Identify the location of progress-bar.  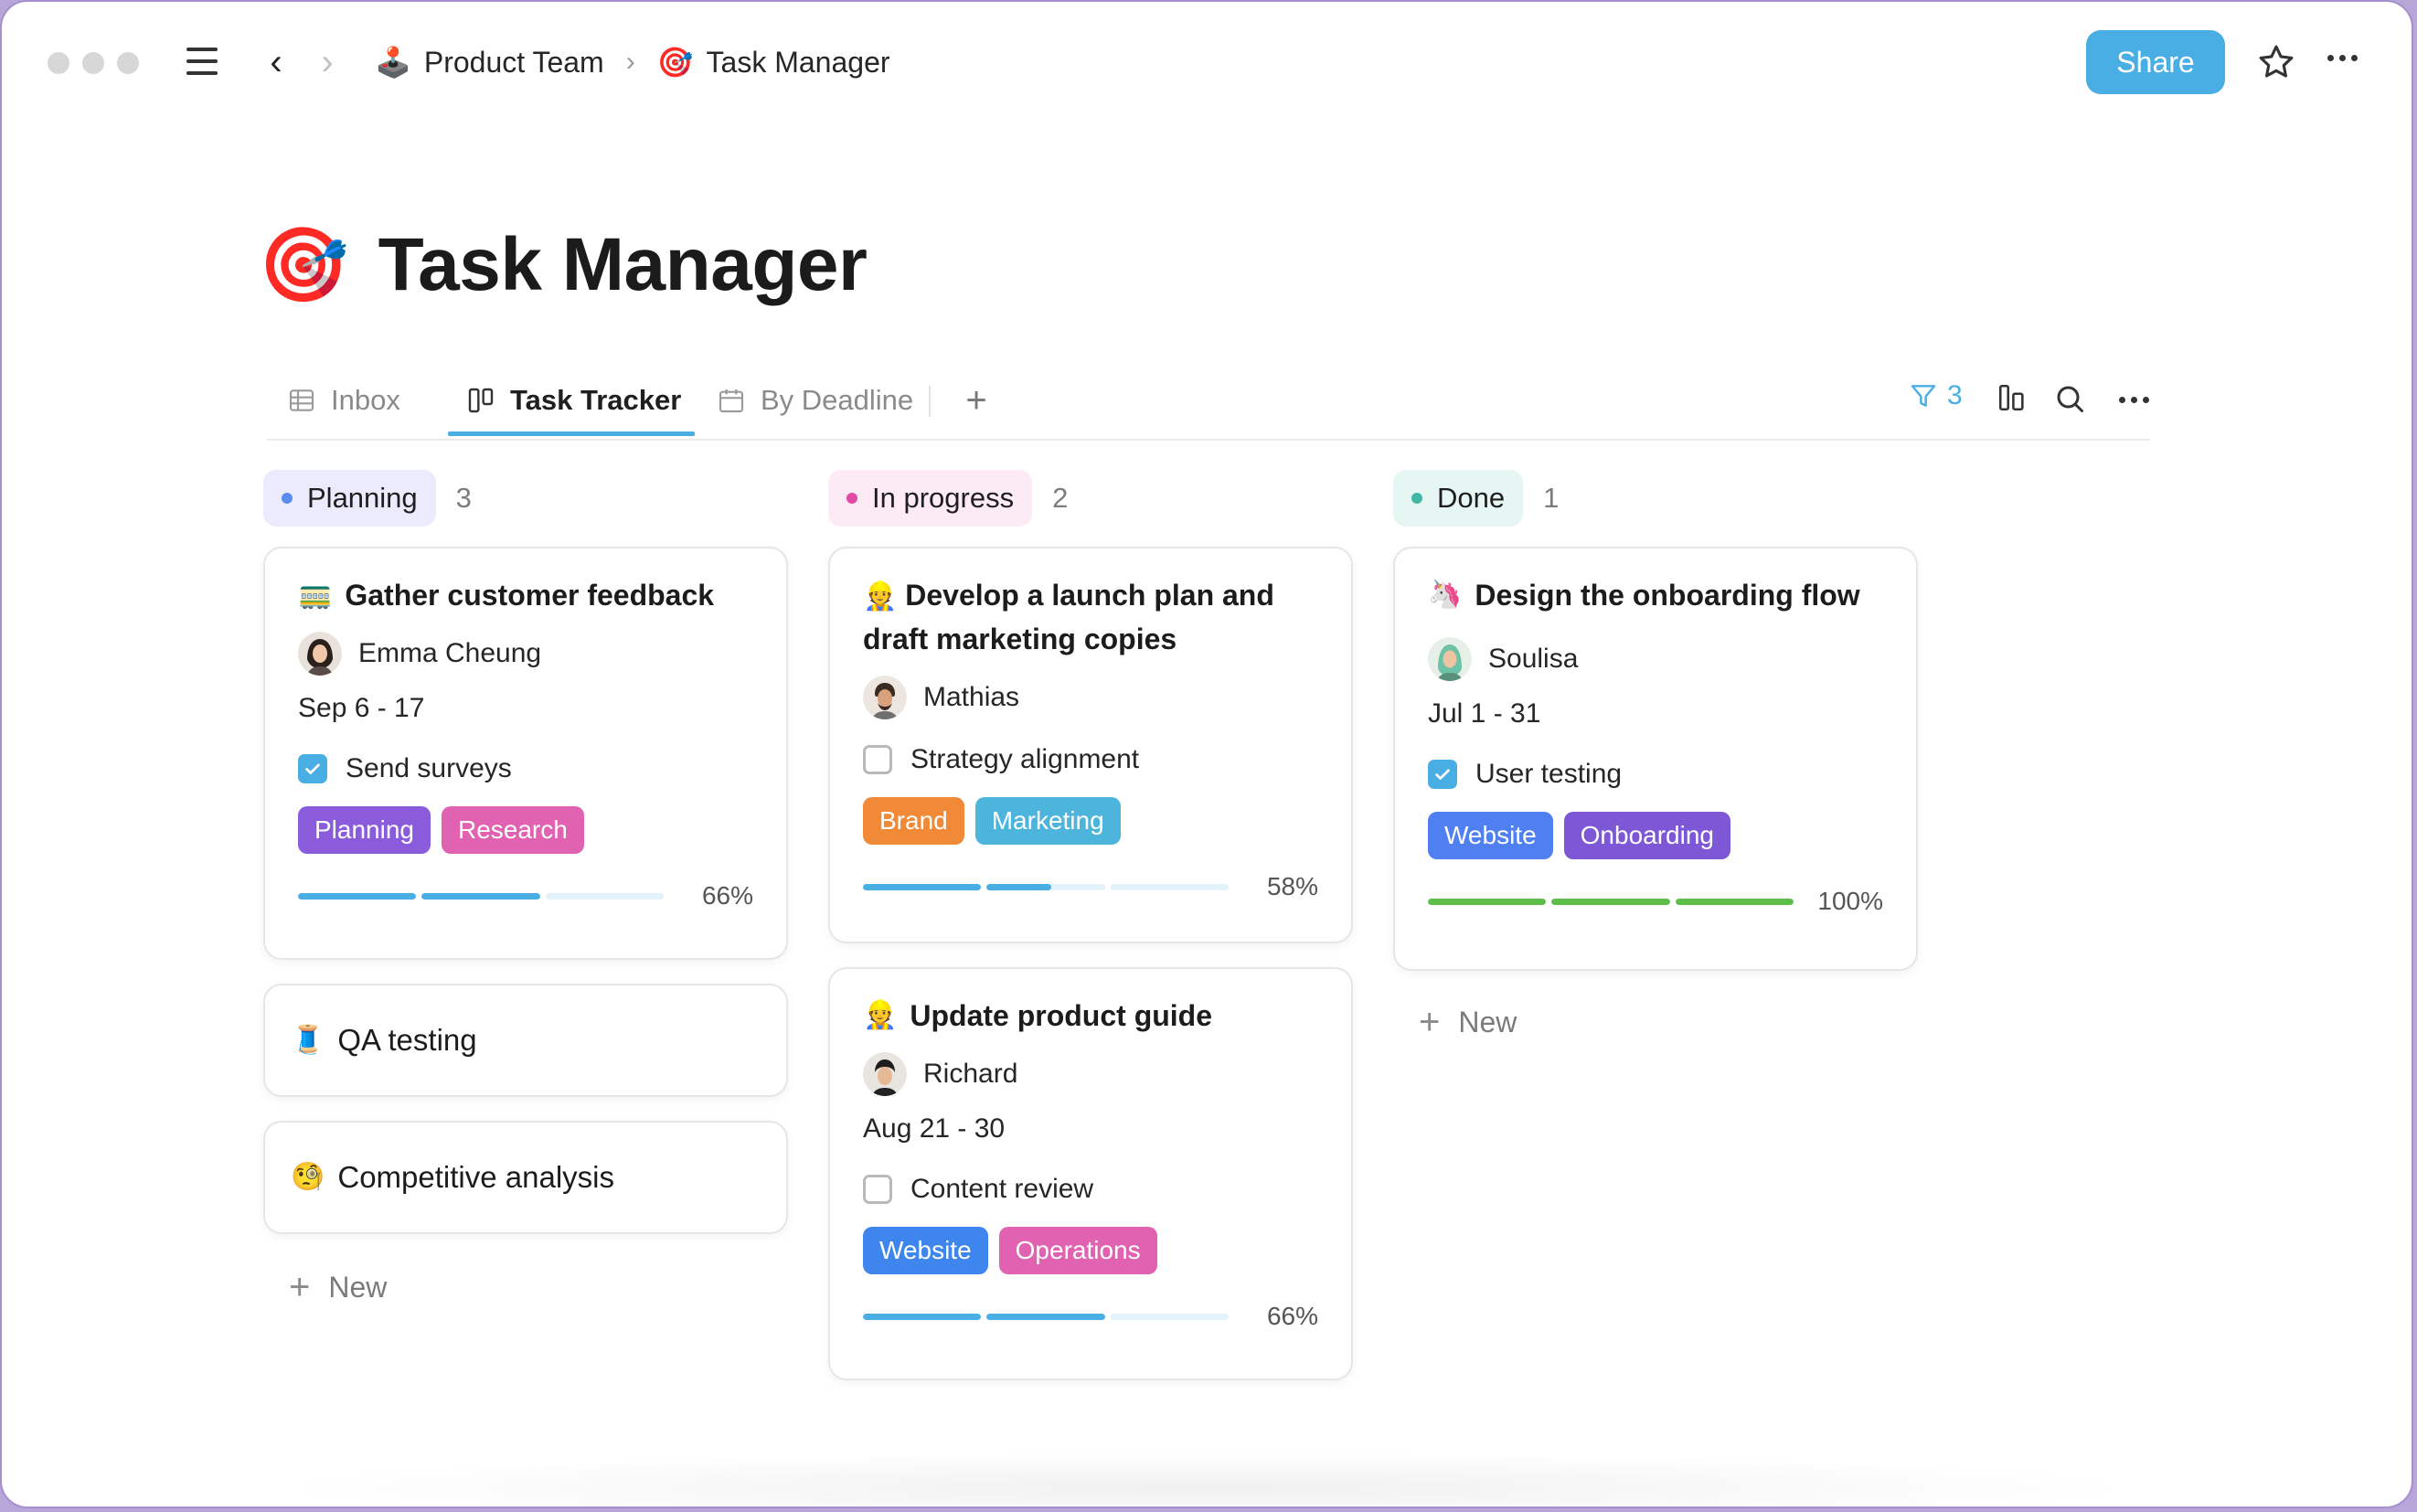
(1046, 886).